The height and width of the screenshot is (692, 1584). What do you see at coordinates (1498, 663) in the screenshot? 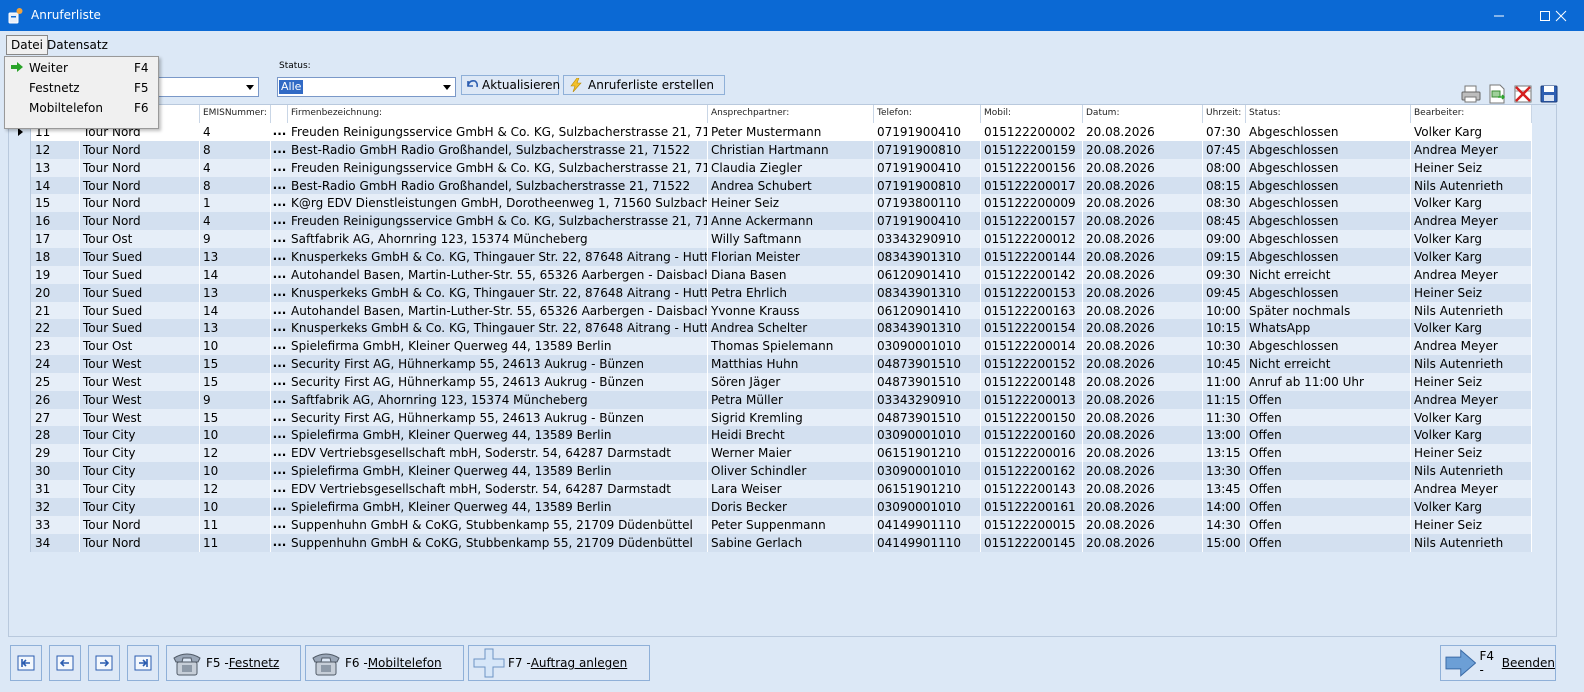
I see `beenden-button: F4 - Beenden` at bounding box center [1498, 663].